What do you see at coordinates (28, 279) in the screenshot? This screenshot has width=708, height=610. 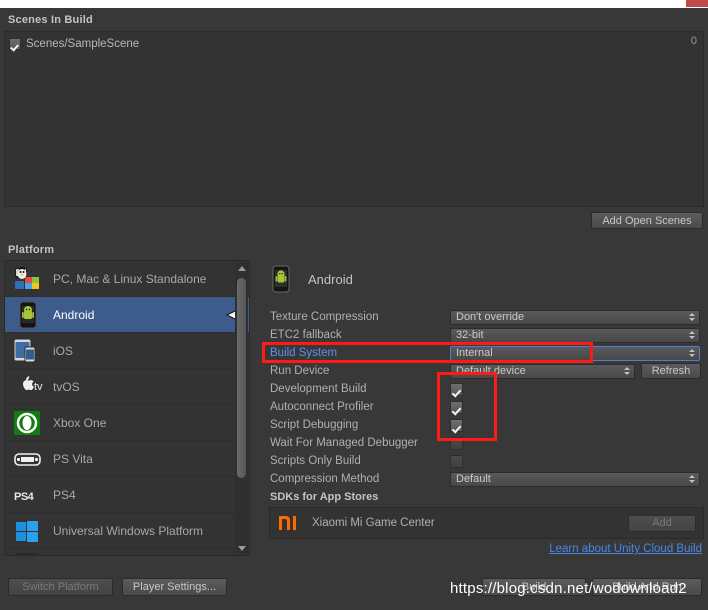 I see `standalone-icon` at bounding box center [28, 279].